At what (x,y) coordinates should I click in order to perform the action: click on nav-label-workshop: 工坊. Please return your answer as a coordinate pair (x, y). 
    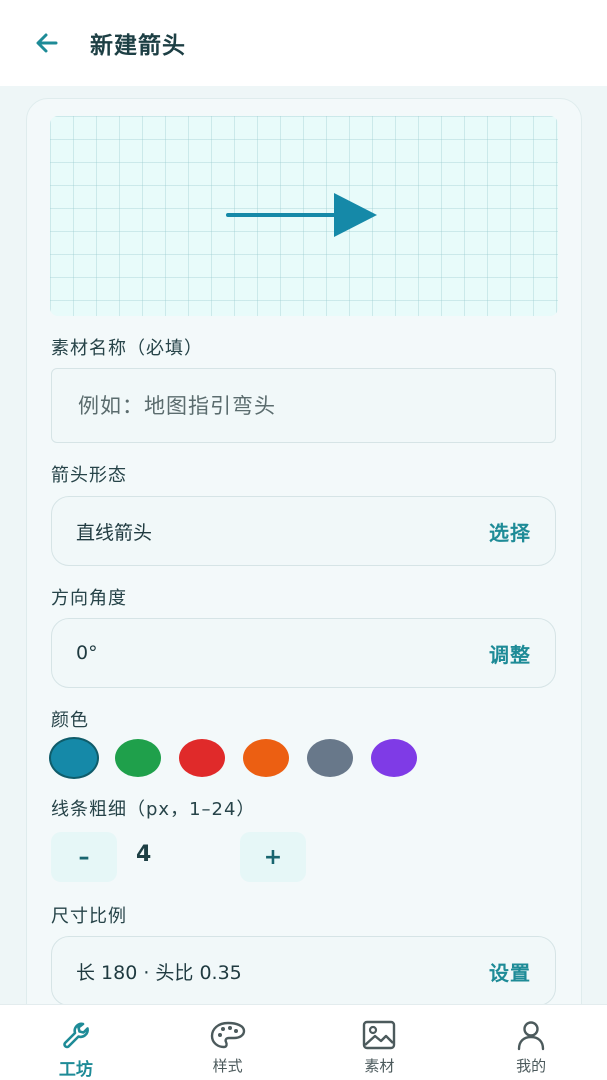
    Looking at the image, I should click on (75, 1070).